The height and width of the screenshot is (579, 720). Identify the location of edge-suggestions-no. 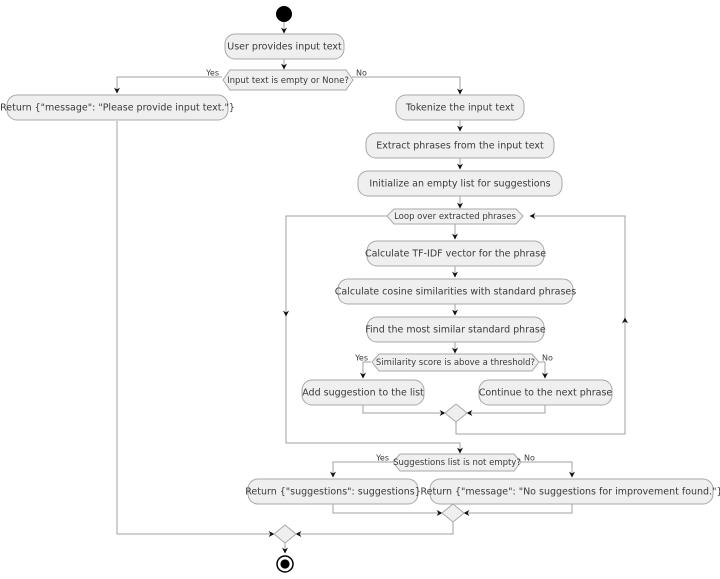
(548, 469).